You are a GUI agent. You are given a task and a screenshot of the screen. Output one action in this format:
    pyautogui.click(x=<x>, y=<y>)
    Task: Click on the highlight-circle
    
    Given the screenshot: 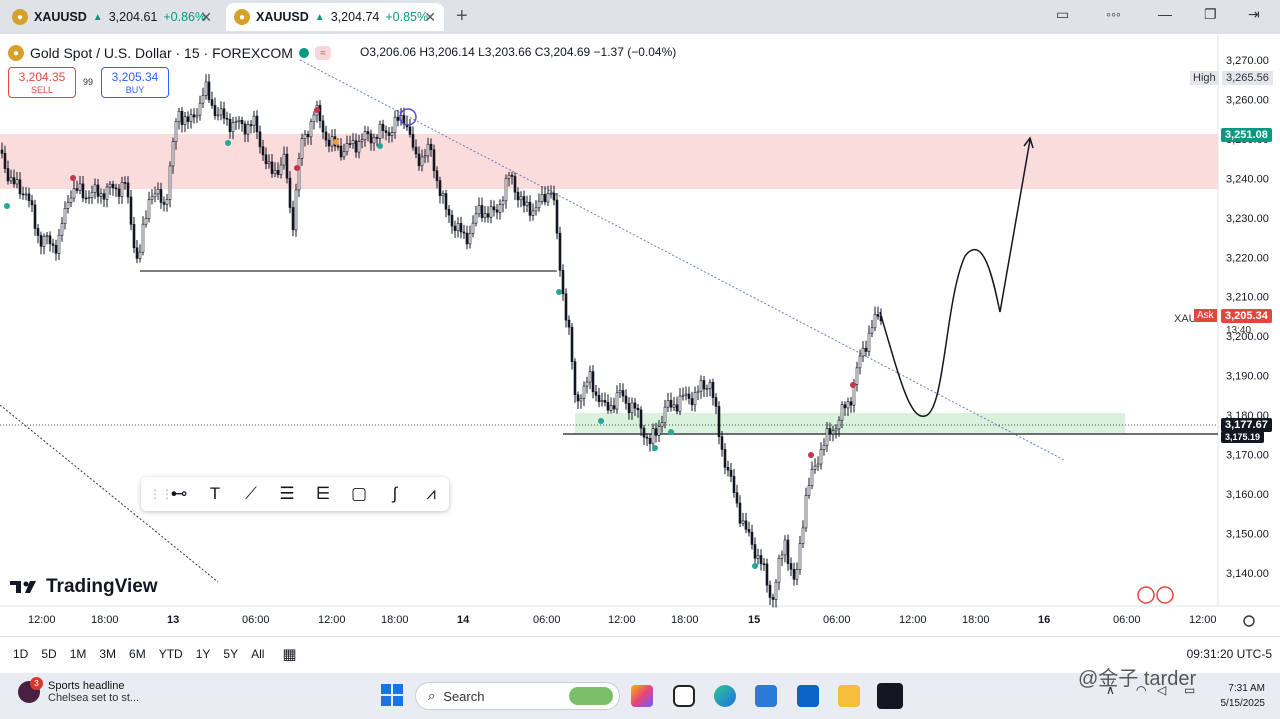 What is the action you would take?
    pyautogui.click(x=408, y=117)
    